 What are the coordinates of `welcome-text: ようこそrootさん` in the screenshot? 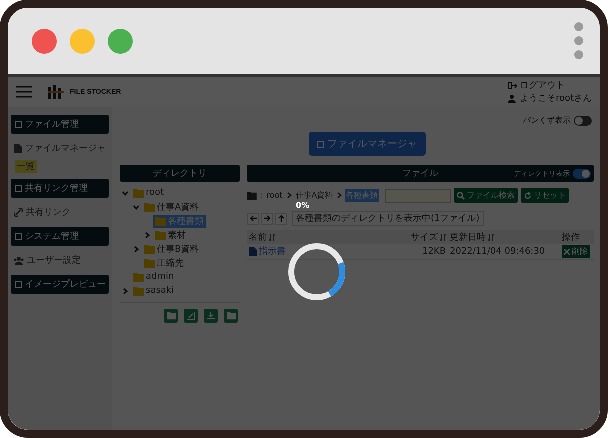 It's located at (550, 98).